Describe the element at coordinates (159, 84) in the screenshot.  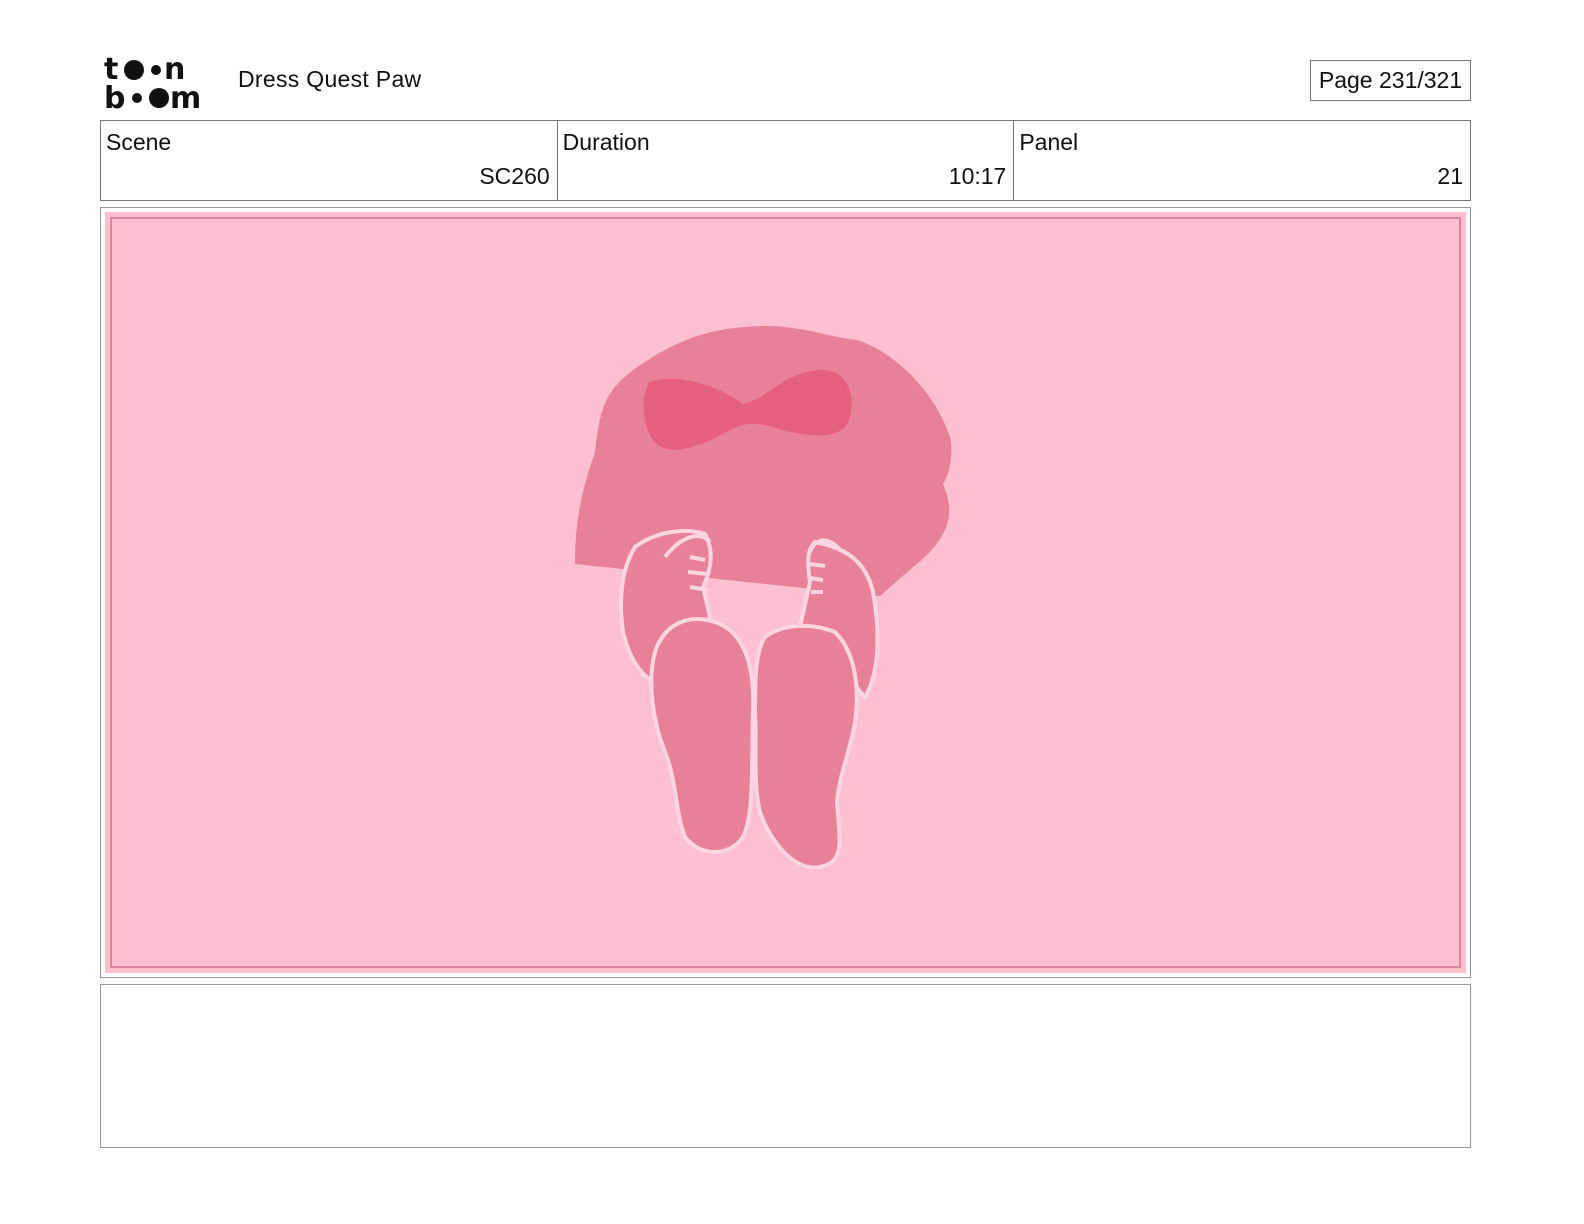
I see `toonboom-logo: t n b m` at that location.